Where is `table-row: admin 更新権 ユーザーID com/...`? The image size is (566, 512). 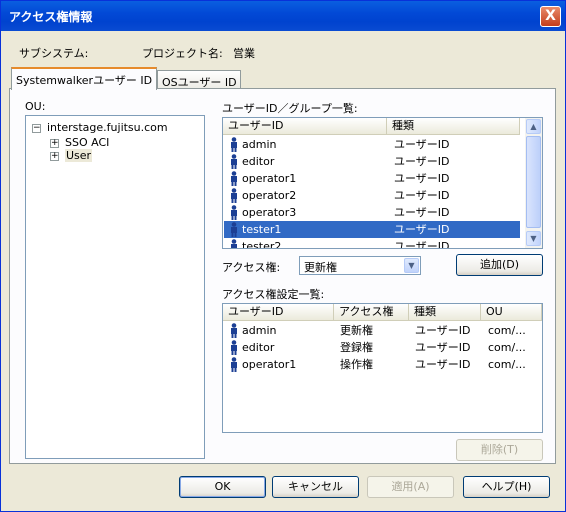
table-row: admin 更新権 ユーザーID com/... is located at coordinates (382, 330).